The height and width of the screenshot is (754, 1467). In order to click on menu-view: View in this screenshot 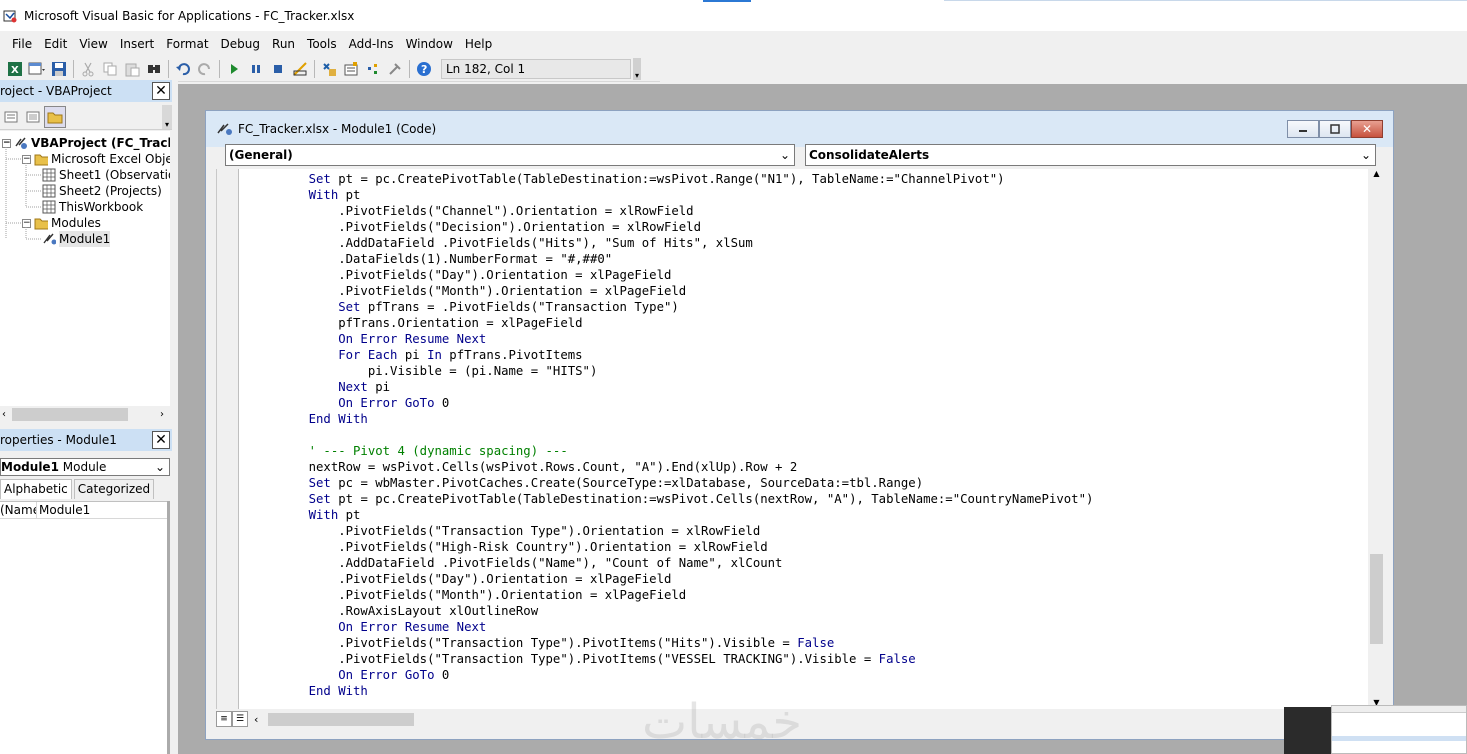, I will do `click(93, 44)`.